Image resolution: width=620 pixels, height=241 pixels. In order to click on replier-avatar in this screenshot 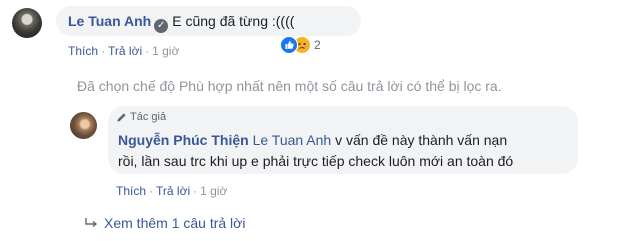, I will do `click(83, 125)`.